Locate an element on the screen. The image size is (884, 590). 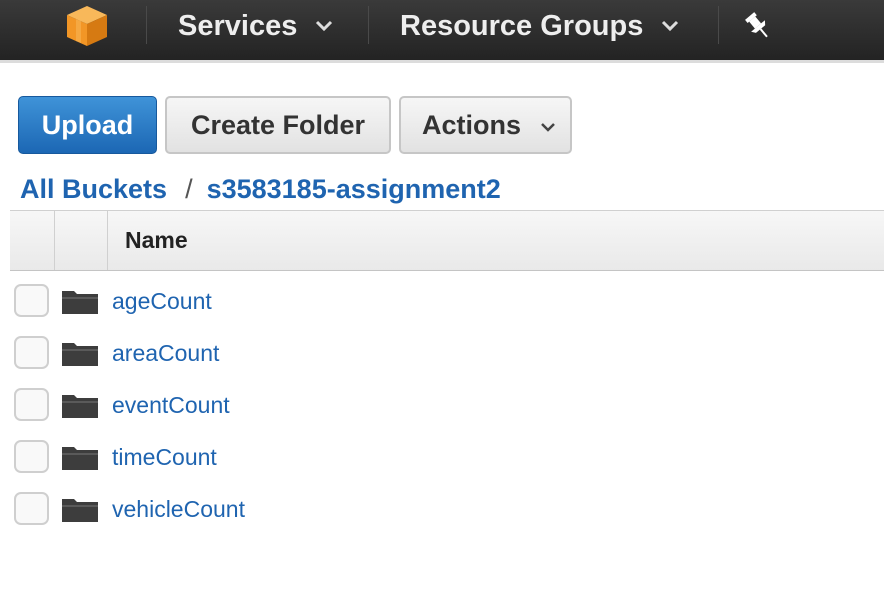
folder-name-link: vehicleCount is located at coordinates (178, 509).